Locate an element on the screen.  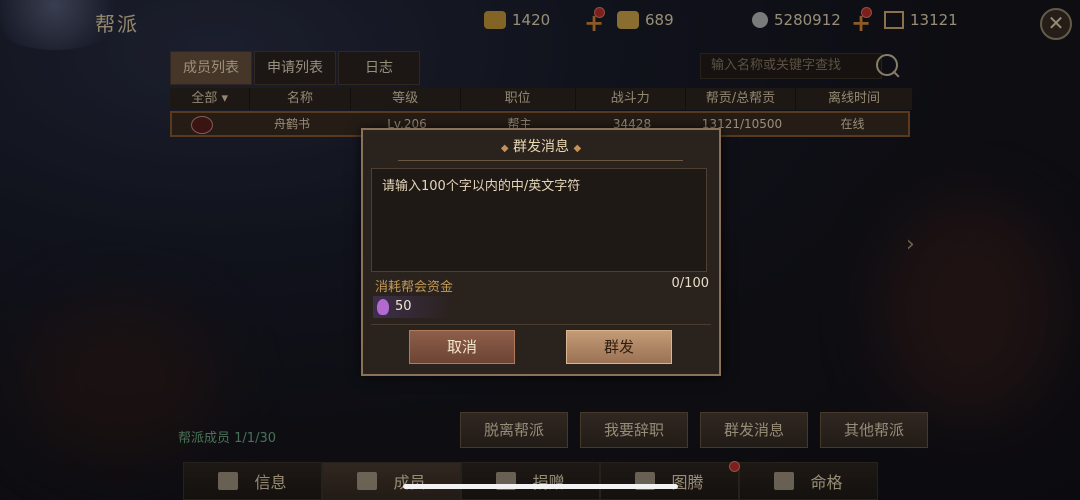
title-divider is located at coordinates (540, 160).